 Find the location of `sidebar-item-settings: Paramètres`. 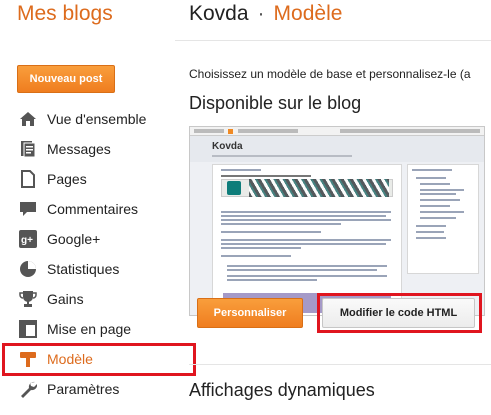

sidebar-item-settings: Paramètres is located at coordinates (98, 389).